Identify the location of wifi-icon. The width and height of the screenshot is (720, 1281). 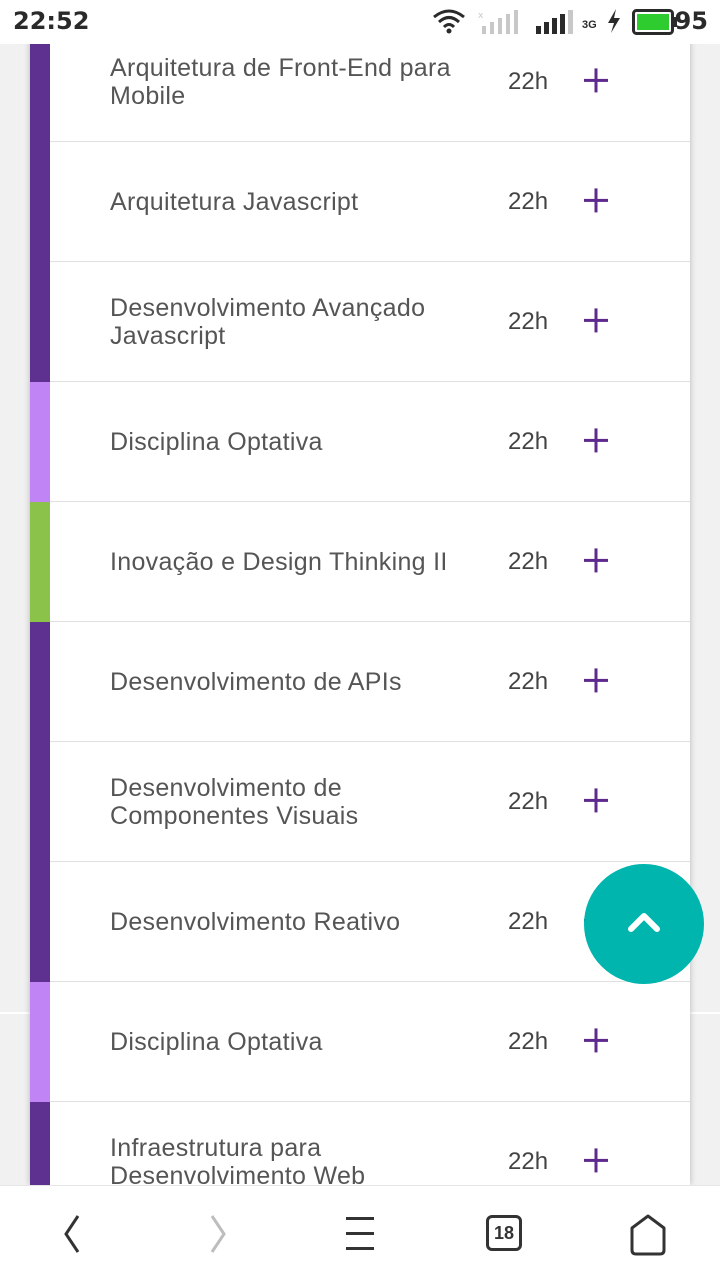
(449, 21).